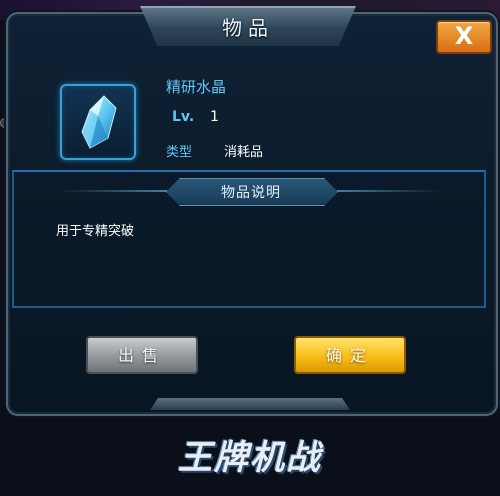  What do you see at coordinates (183, 117) in the screenshot?
I see `level-label: Lv.` at bounding box center [183, 117].